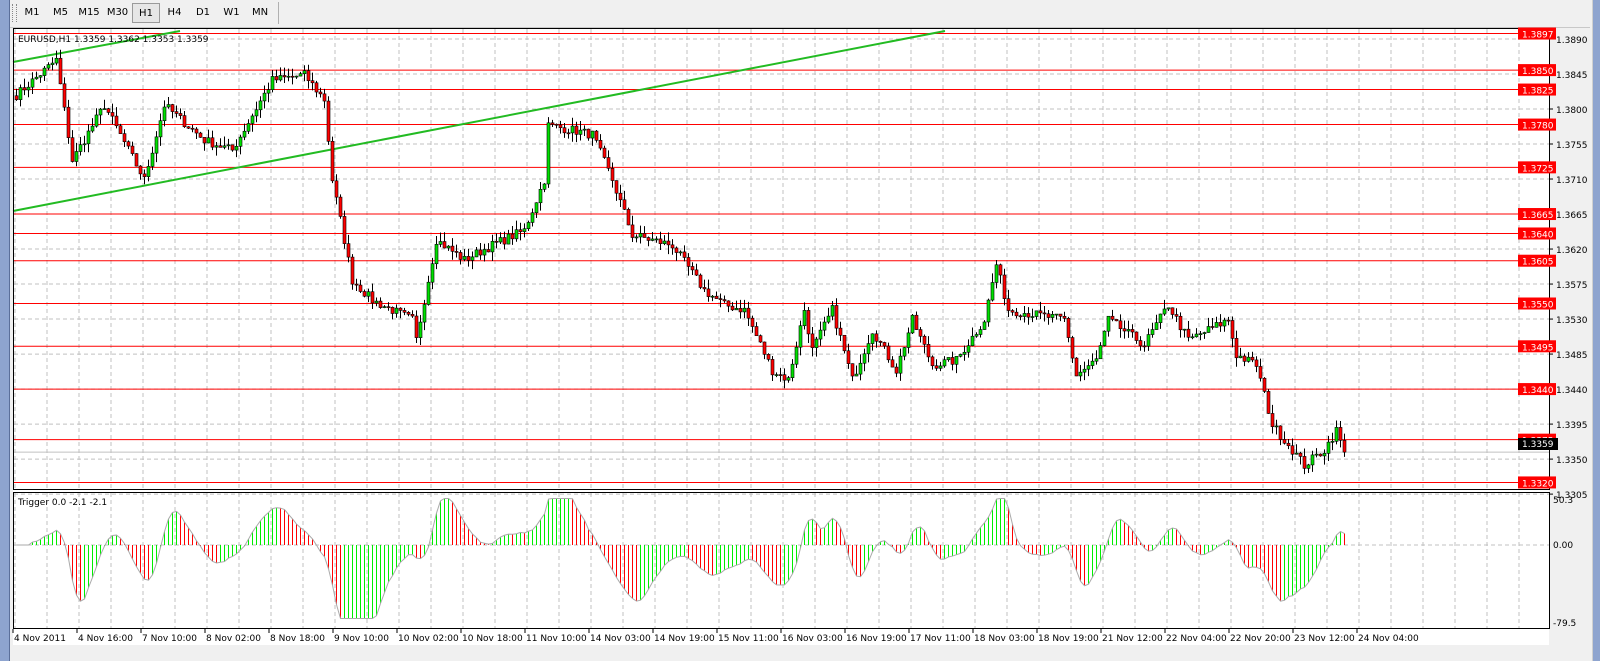 The width and height of the screenshot is (1600, 661). Describe the element at coordinates (1563, 501) in the screenshot. I see `indicator-max-label: 50.3` at that location.